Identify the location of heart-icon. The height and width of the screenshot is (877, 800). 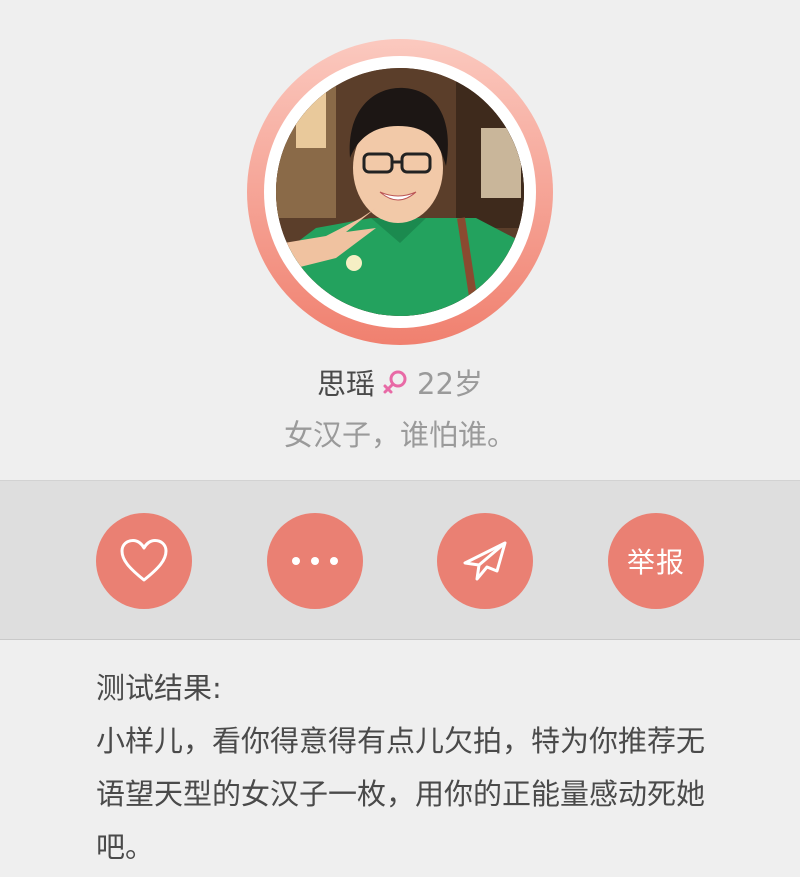
(144, 561).